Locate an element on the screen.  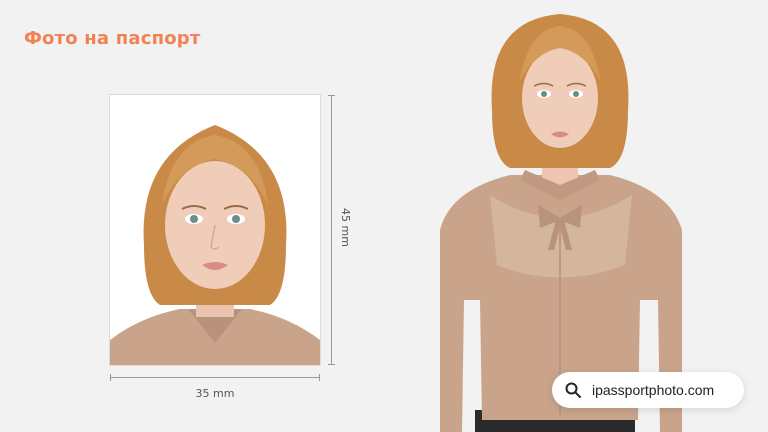
page-title: Фото на паспорт is located at coordinates (112, 38).